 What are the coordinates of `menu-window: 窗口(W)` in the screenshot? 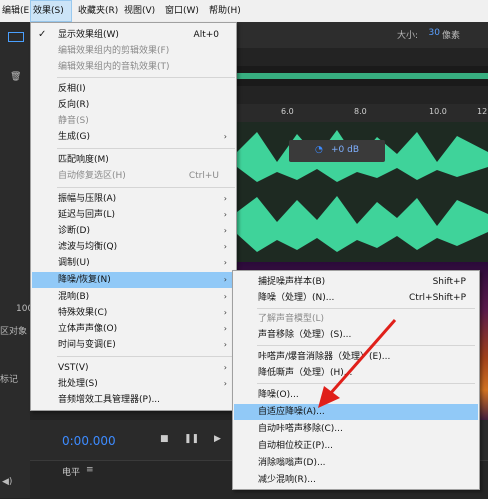 It's located at (182, 11).